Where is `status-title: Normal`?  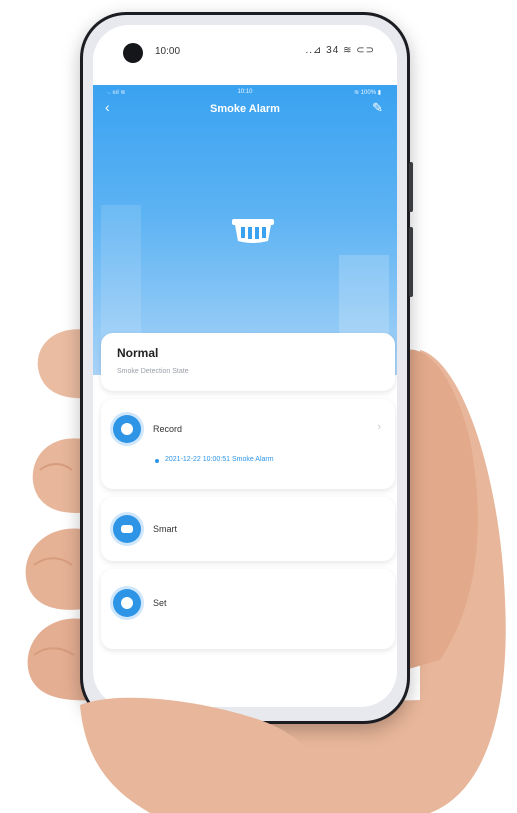 status-title: Normal is located at coordinates (138, 353).